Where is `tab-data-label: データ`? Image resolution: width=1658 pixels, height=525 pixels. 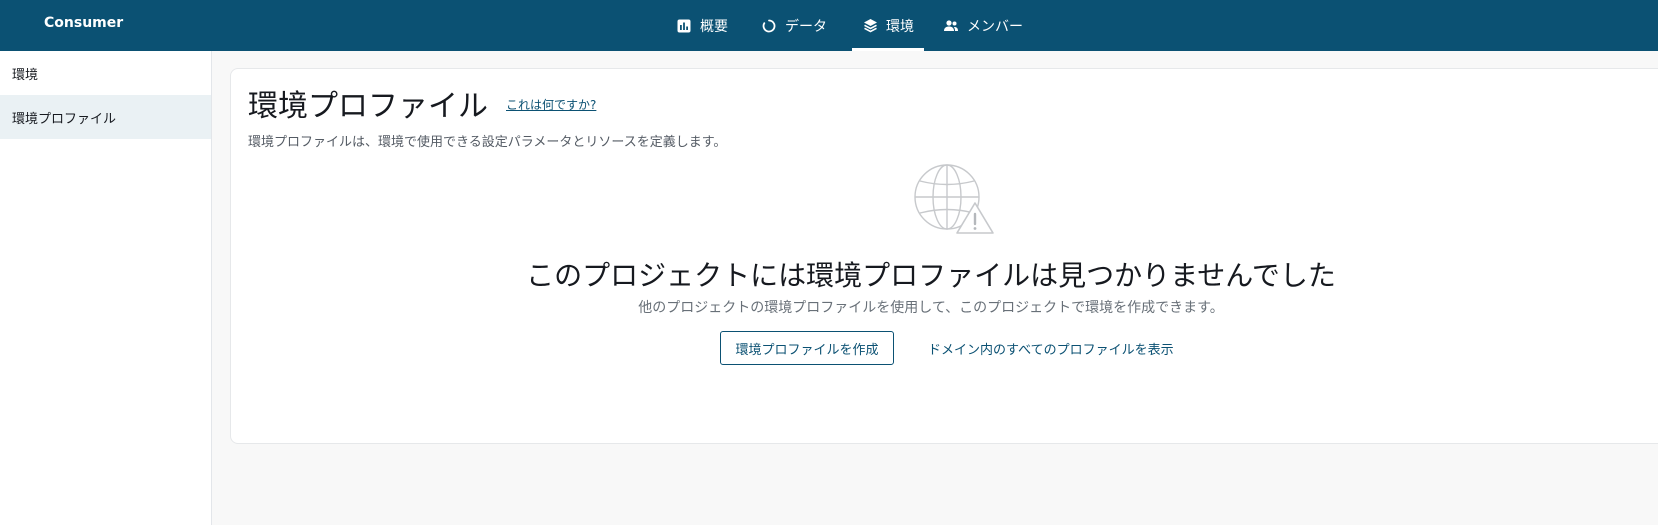
tab-data-label: データ is located at coordinates (806, 26).